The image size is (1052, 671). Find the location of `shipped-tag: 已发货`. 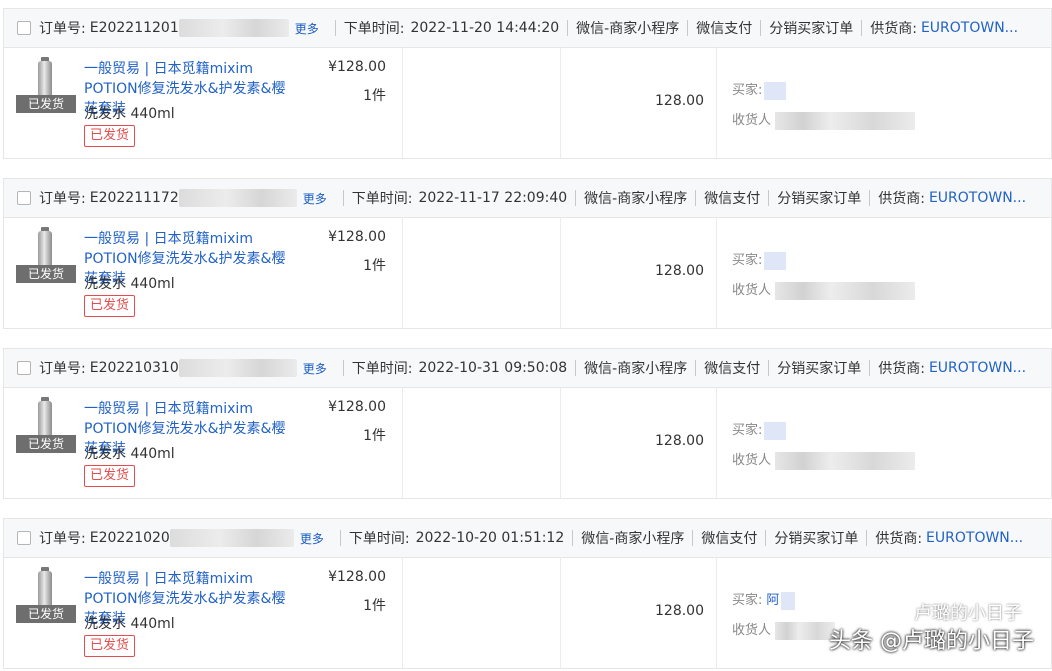

shipped-tag: 已发货 is located at coordinates (46, 614).